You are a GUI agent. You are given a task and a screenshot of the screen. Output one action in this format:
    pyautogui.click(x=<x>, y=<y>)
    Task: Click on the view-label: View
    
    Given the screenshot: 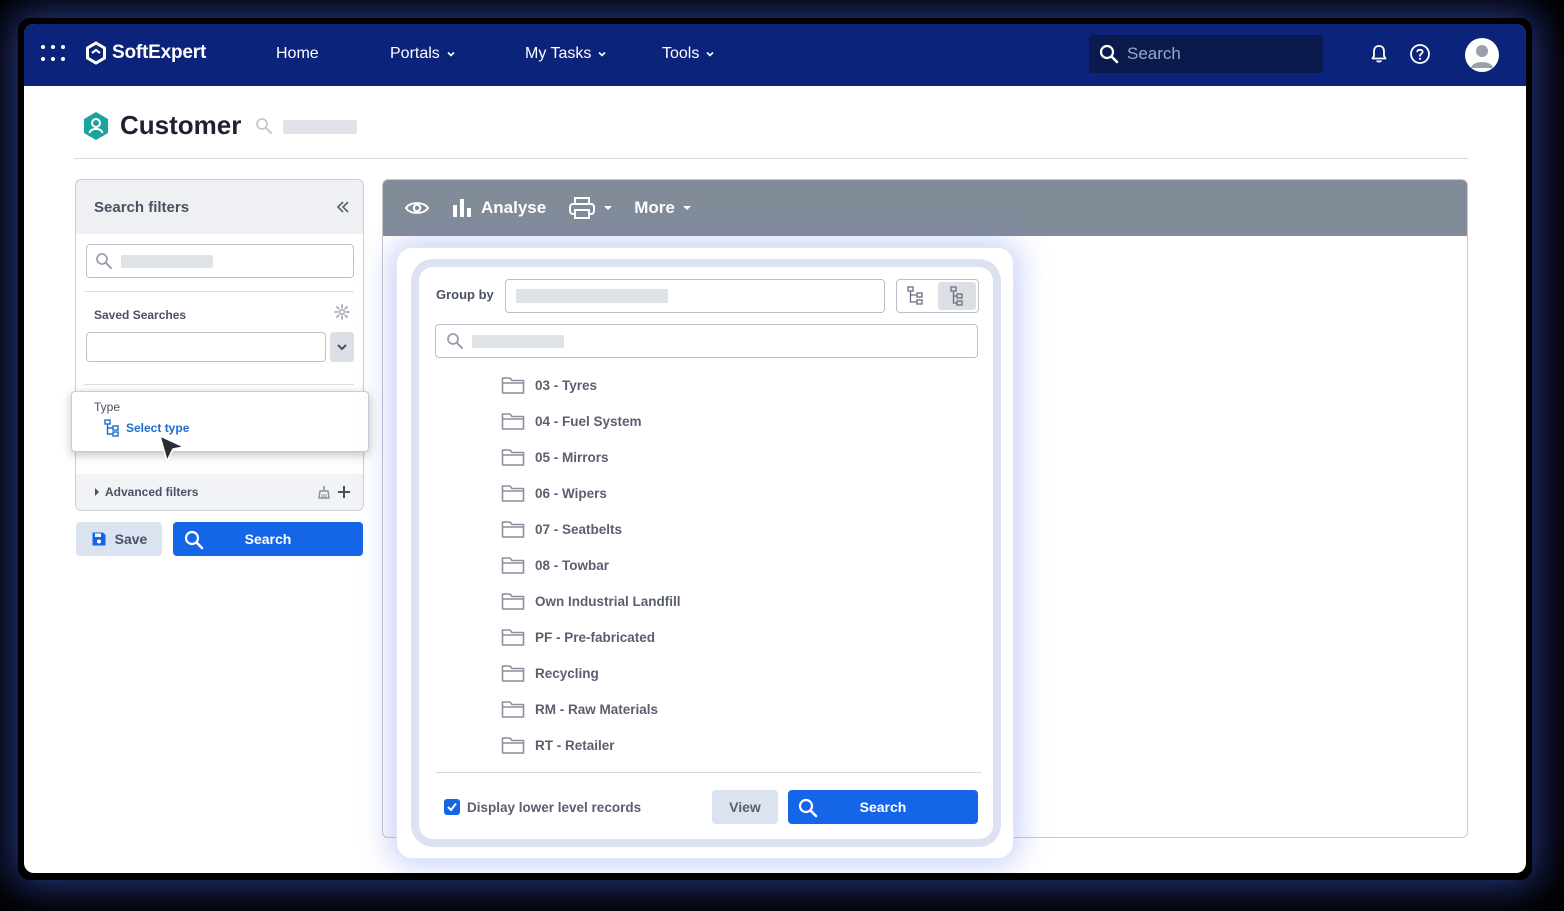 What is the action you would take?
    pyautogui.click(x=745, y=807)
    